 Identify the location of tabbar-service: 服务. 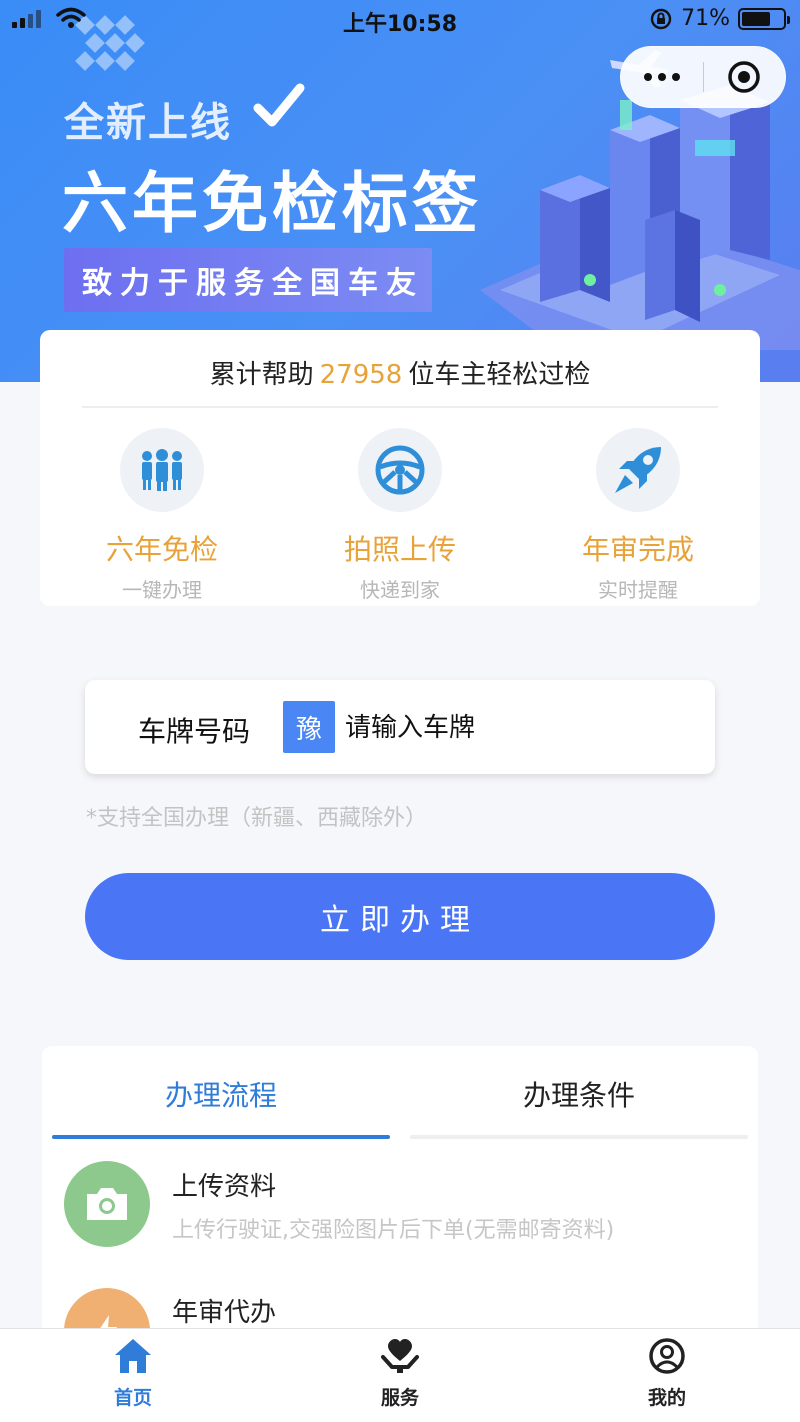
(400, 1373).